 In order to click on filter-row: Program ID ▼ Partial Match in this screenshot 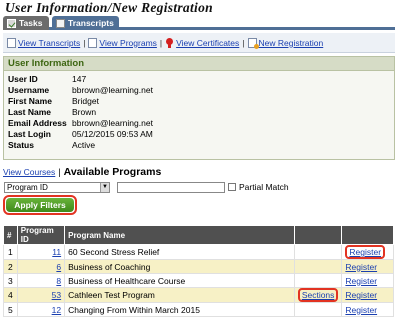, I will do `click(146, 187)`.